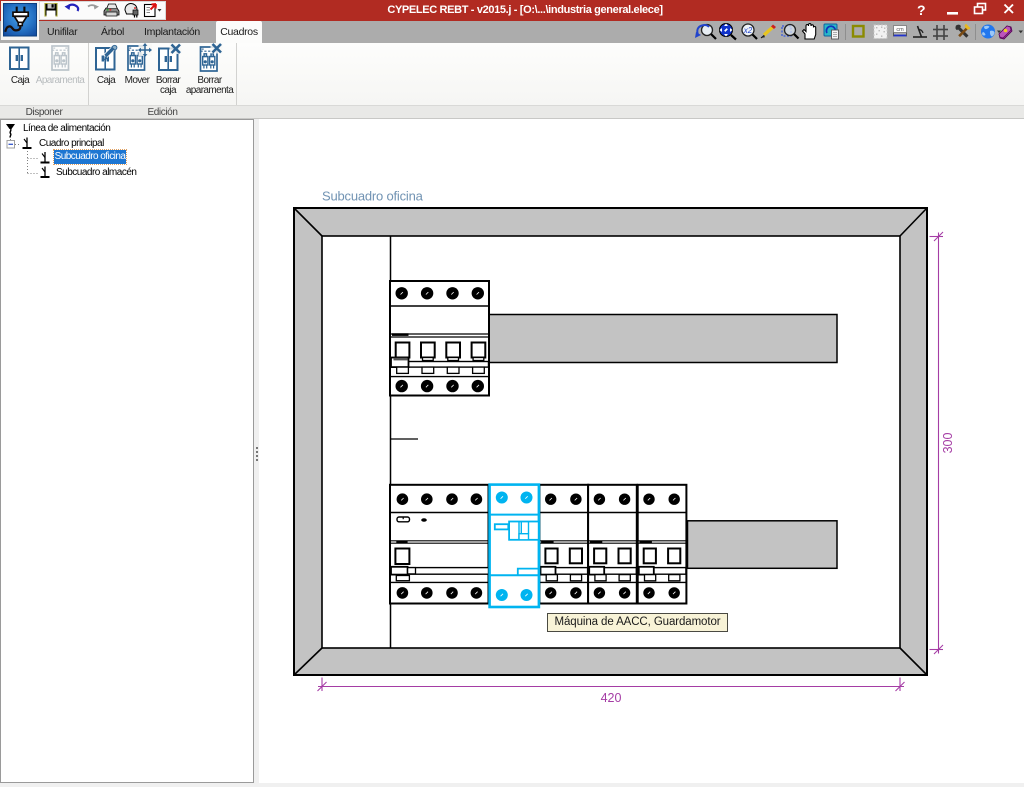 The height and width of the screenshot is (787, 1024). I want to click on svg-text: 420, so click(611, 698).